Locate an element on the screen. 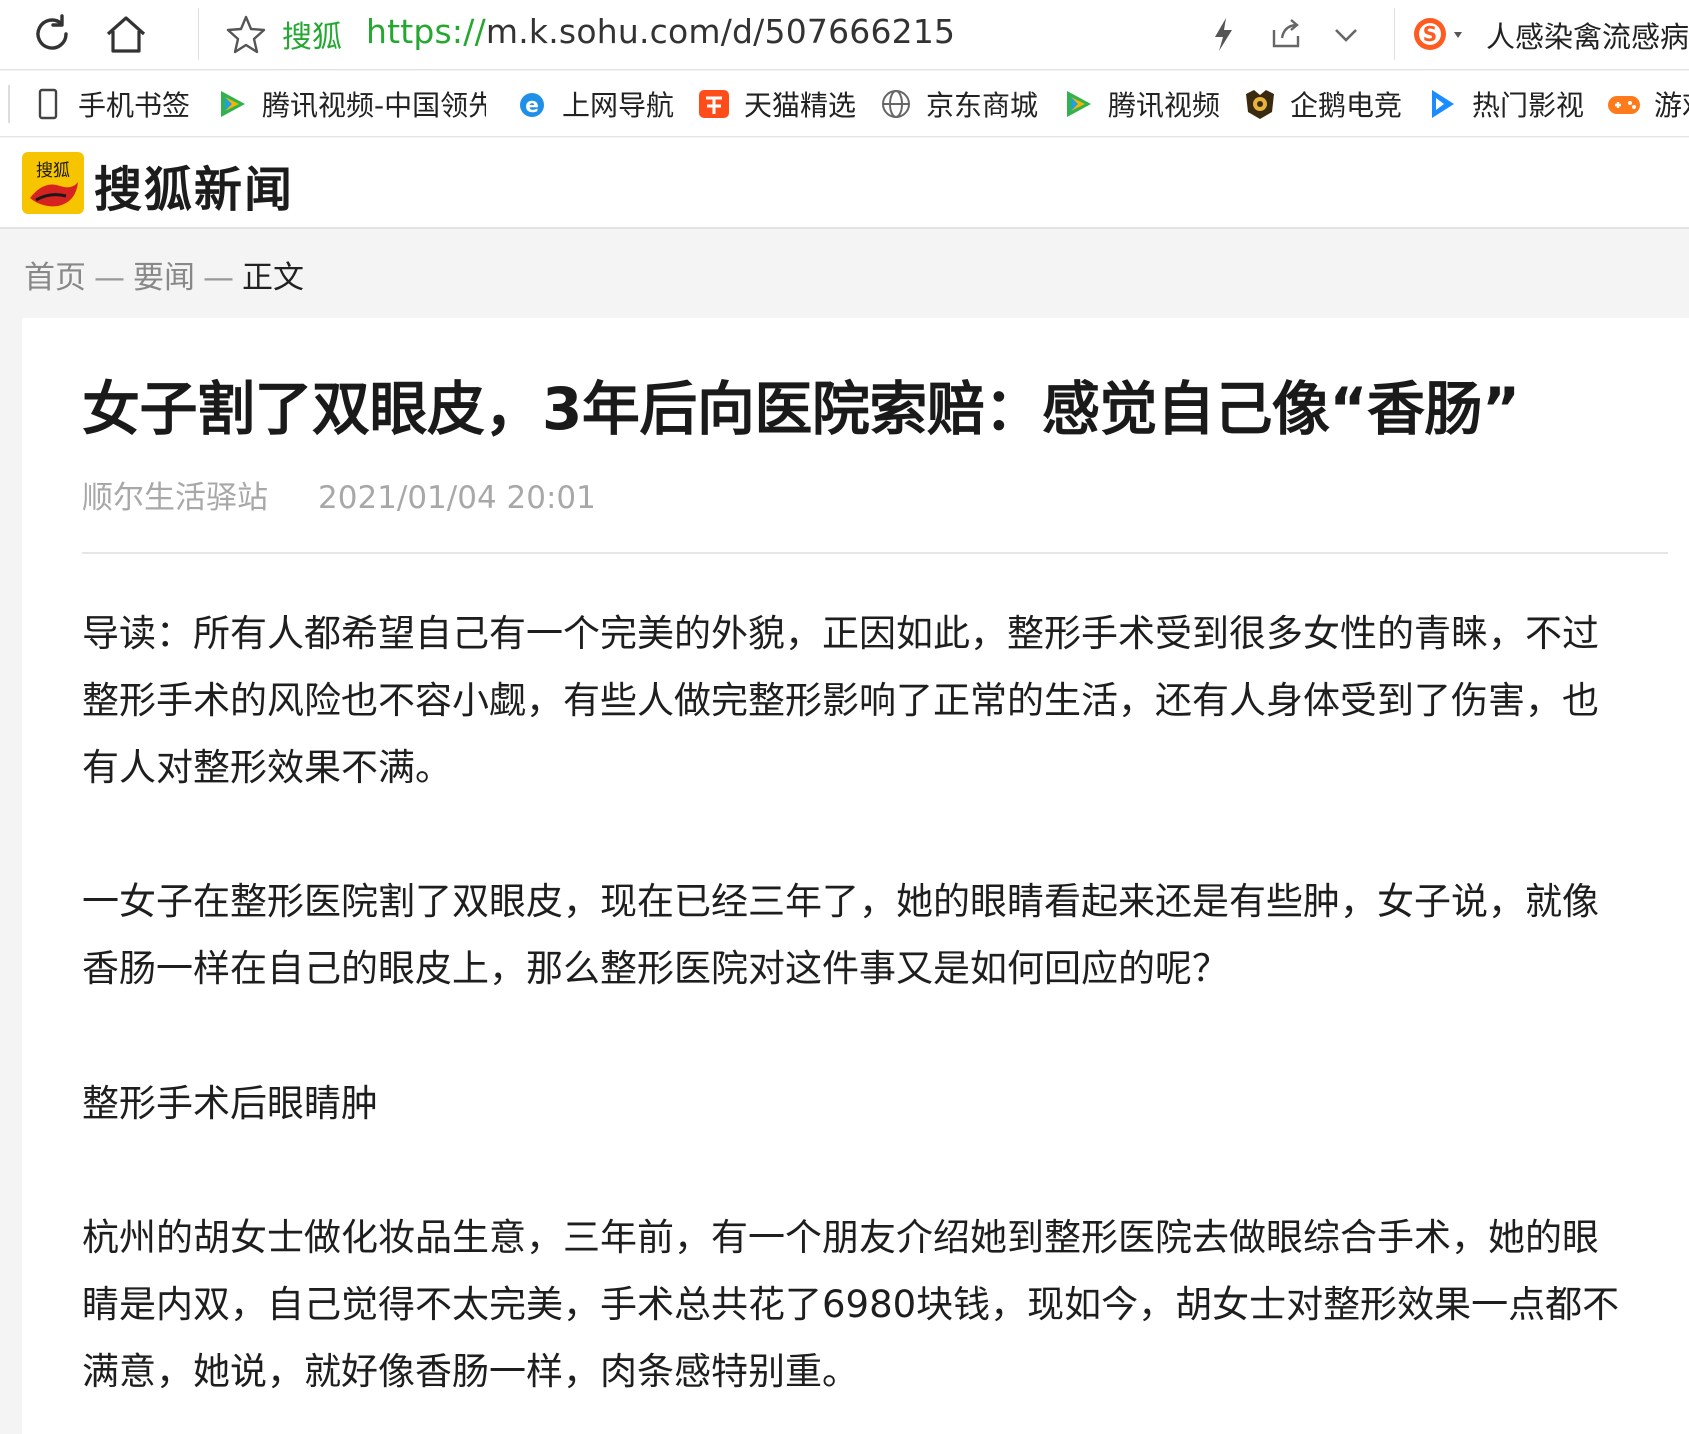 The width and height of the screenshot is (1689, 1434). svg-text: e is located at coordinates (532, 105).